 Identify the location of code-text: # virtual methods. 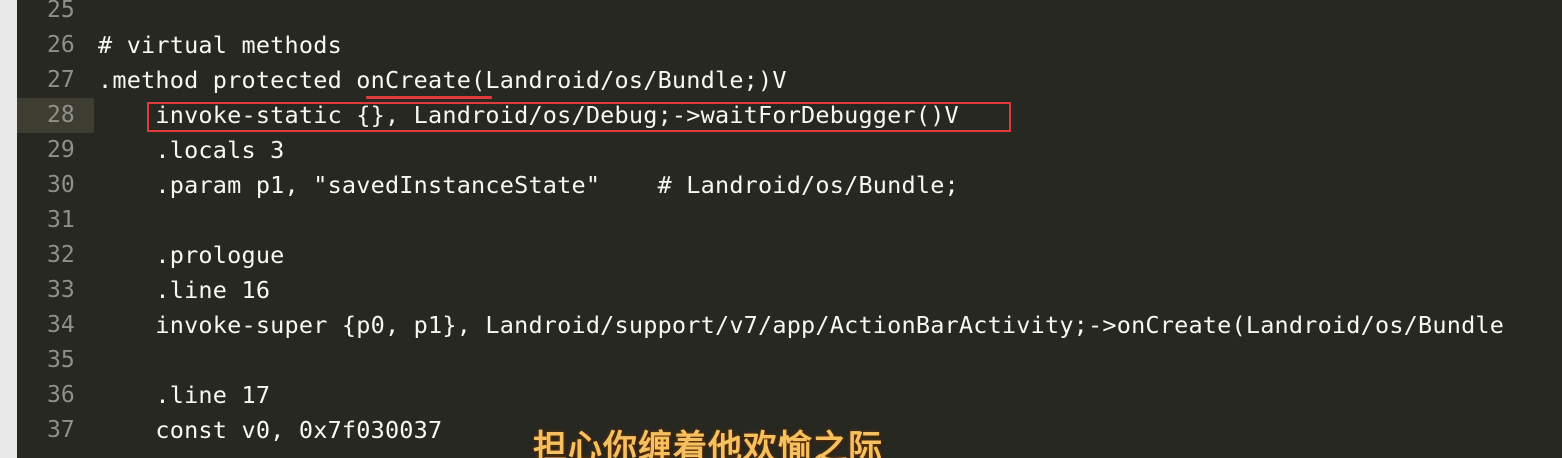
(220, 45).